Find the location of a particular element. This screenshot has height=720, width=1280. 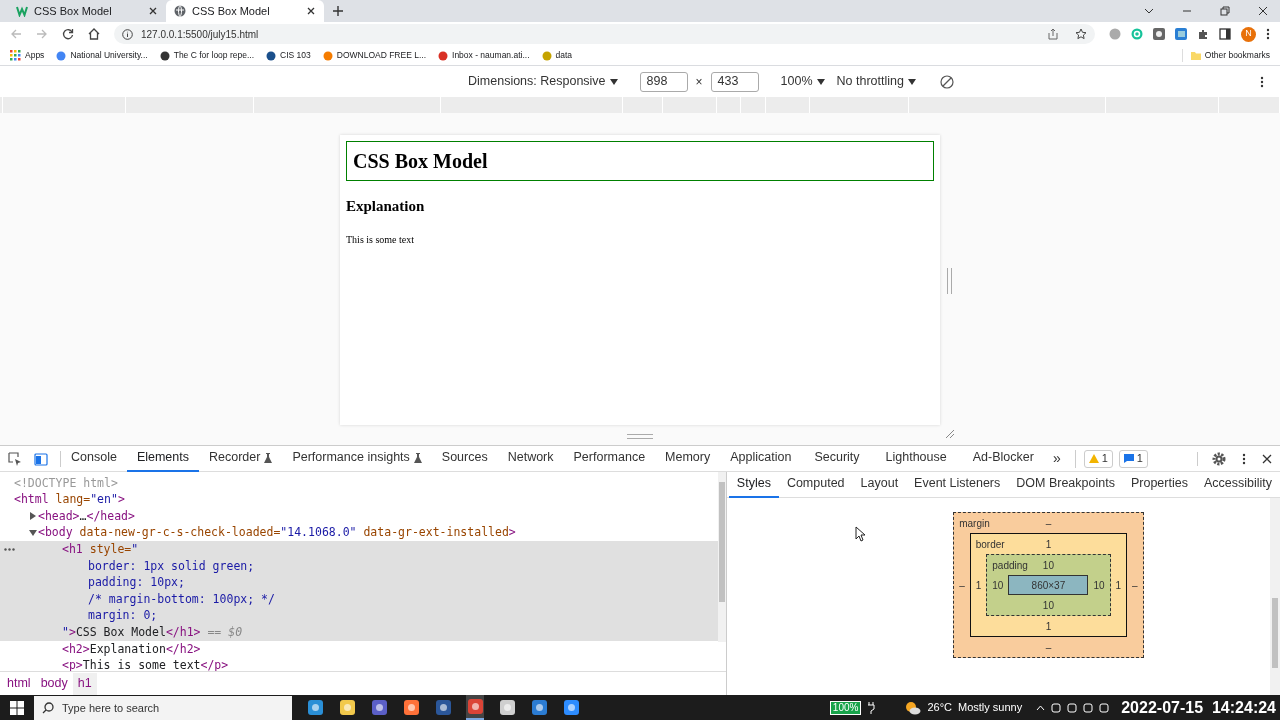

styles-tab: Computed is located at coordinates (815, 484).